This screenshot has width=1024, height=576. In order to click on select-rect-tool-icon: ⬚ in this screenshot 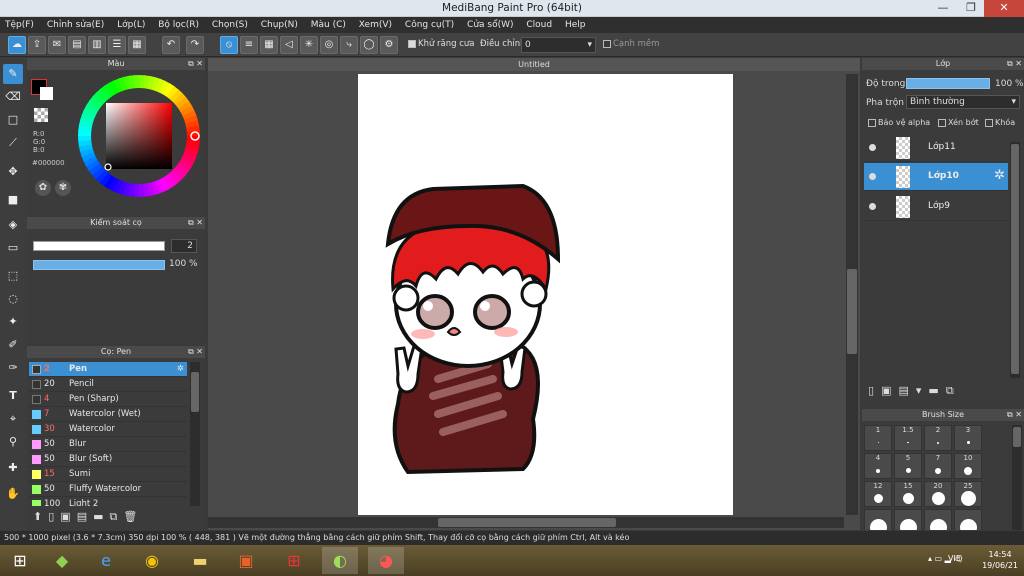, I will do `click(13, 276)`.